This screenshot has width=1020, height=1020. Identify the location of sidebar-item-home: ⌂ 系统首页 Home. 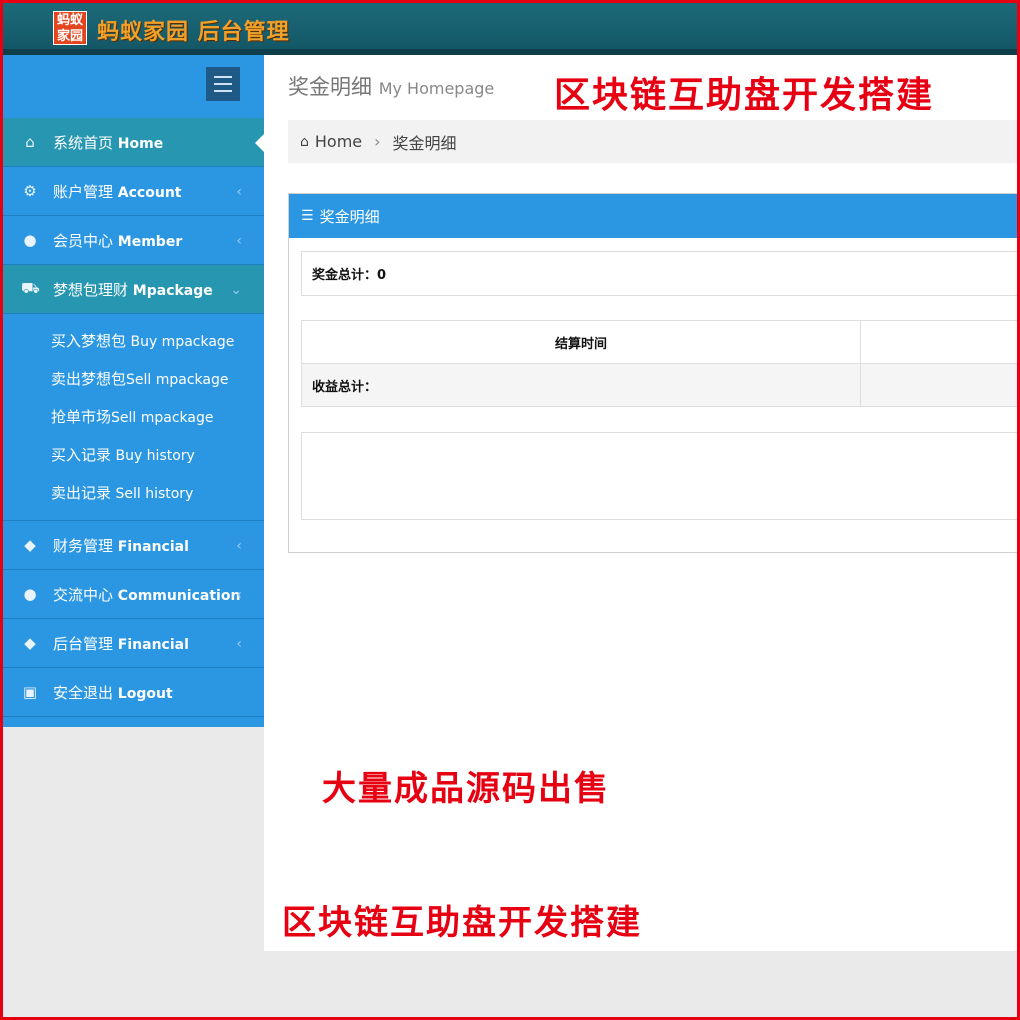
(134, 142).